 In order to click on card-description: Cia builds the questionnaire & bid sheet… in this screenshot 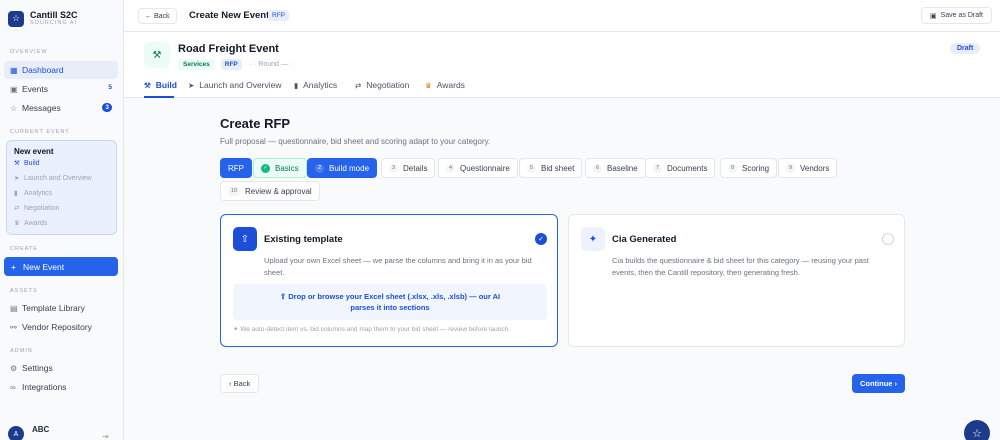, I will do `click(740, 266)`.